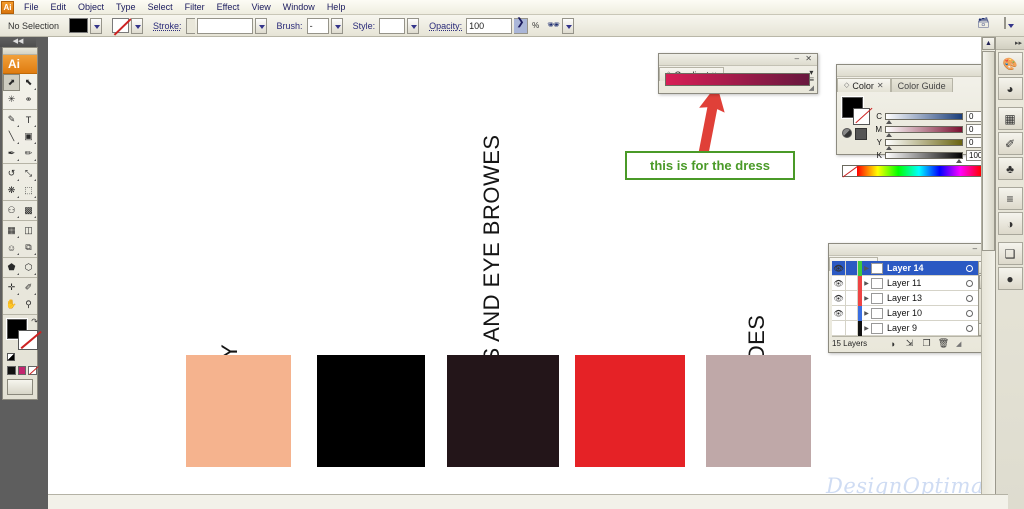 Image resolution: width=1024 pixels, height=509 pixels. What do you see at coordinates (866, 298) in the screenshot?
I see `layer-expand-icon-13: ▶` at bounding box center [866, 298].